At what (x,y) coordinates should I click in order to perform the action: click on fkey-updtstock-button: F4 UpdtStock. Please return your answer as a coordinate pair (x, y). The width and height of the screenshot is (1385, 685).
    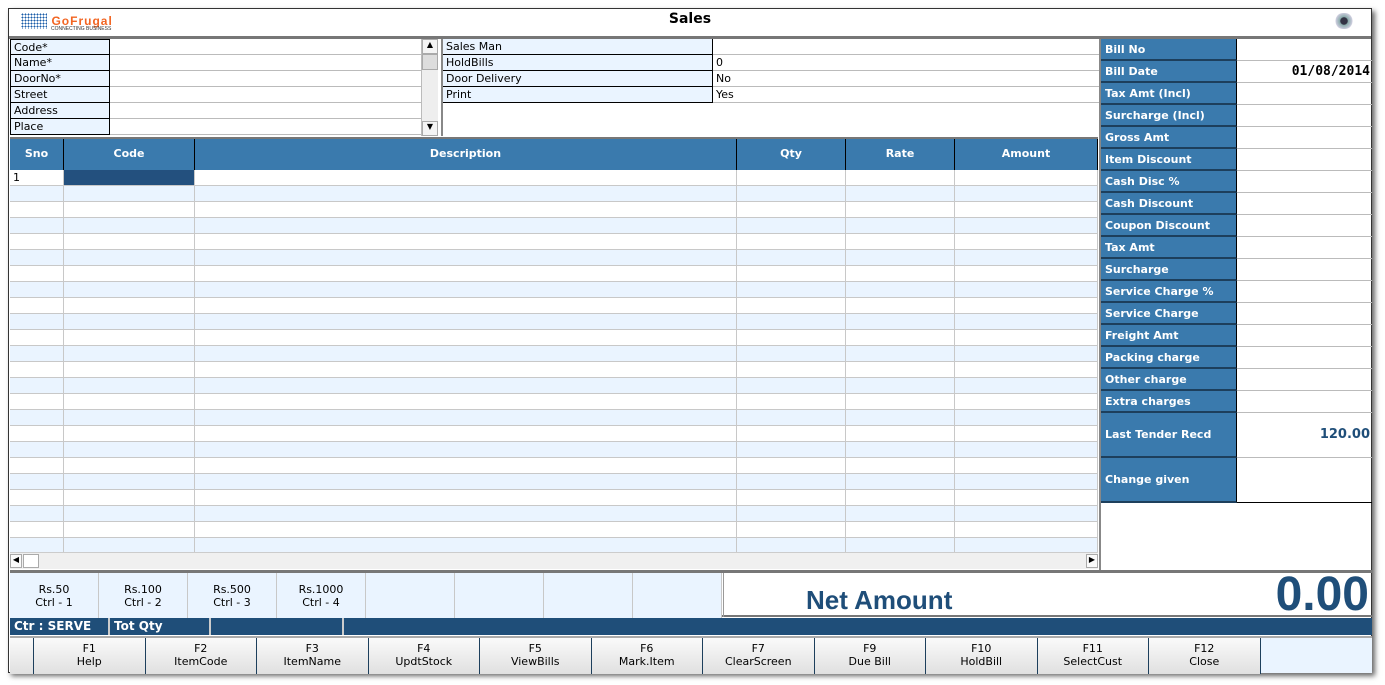
    Looking at the image, I should click on (424, 656).